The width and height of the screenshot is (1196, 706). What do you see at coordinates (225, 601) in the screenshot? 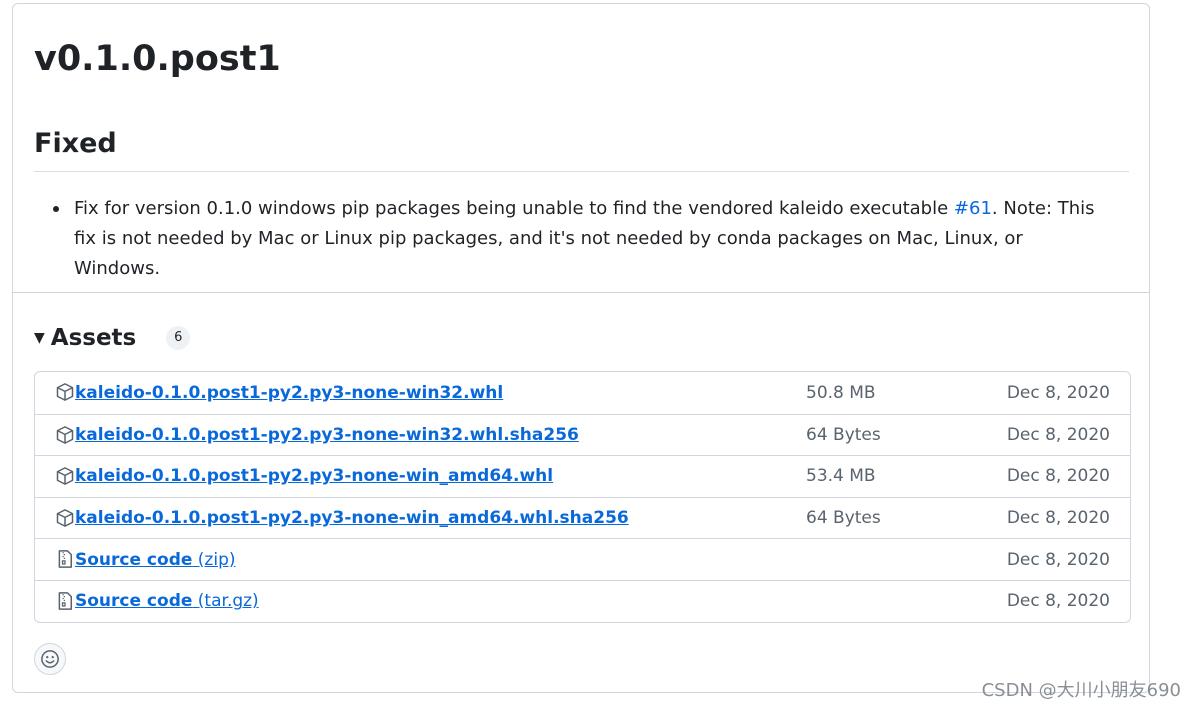
I see `asset-extension: (tar.gz)` at bounding box center [225, 601].